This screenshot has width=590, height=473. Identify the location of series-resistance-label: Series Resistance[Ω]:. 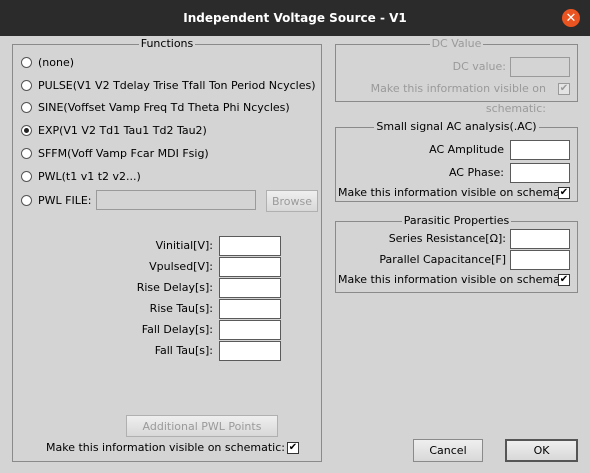
(447, 238).